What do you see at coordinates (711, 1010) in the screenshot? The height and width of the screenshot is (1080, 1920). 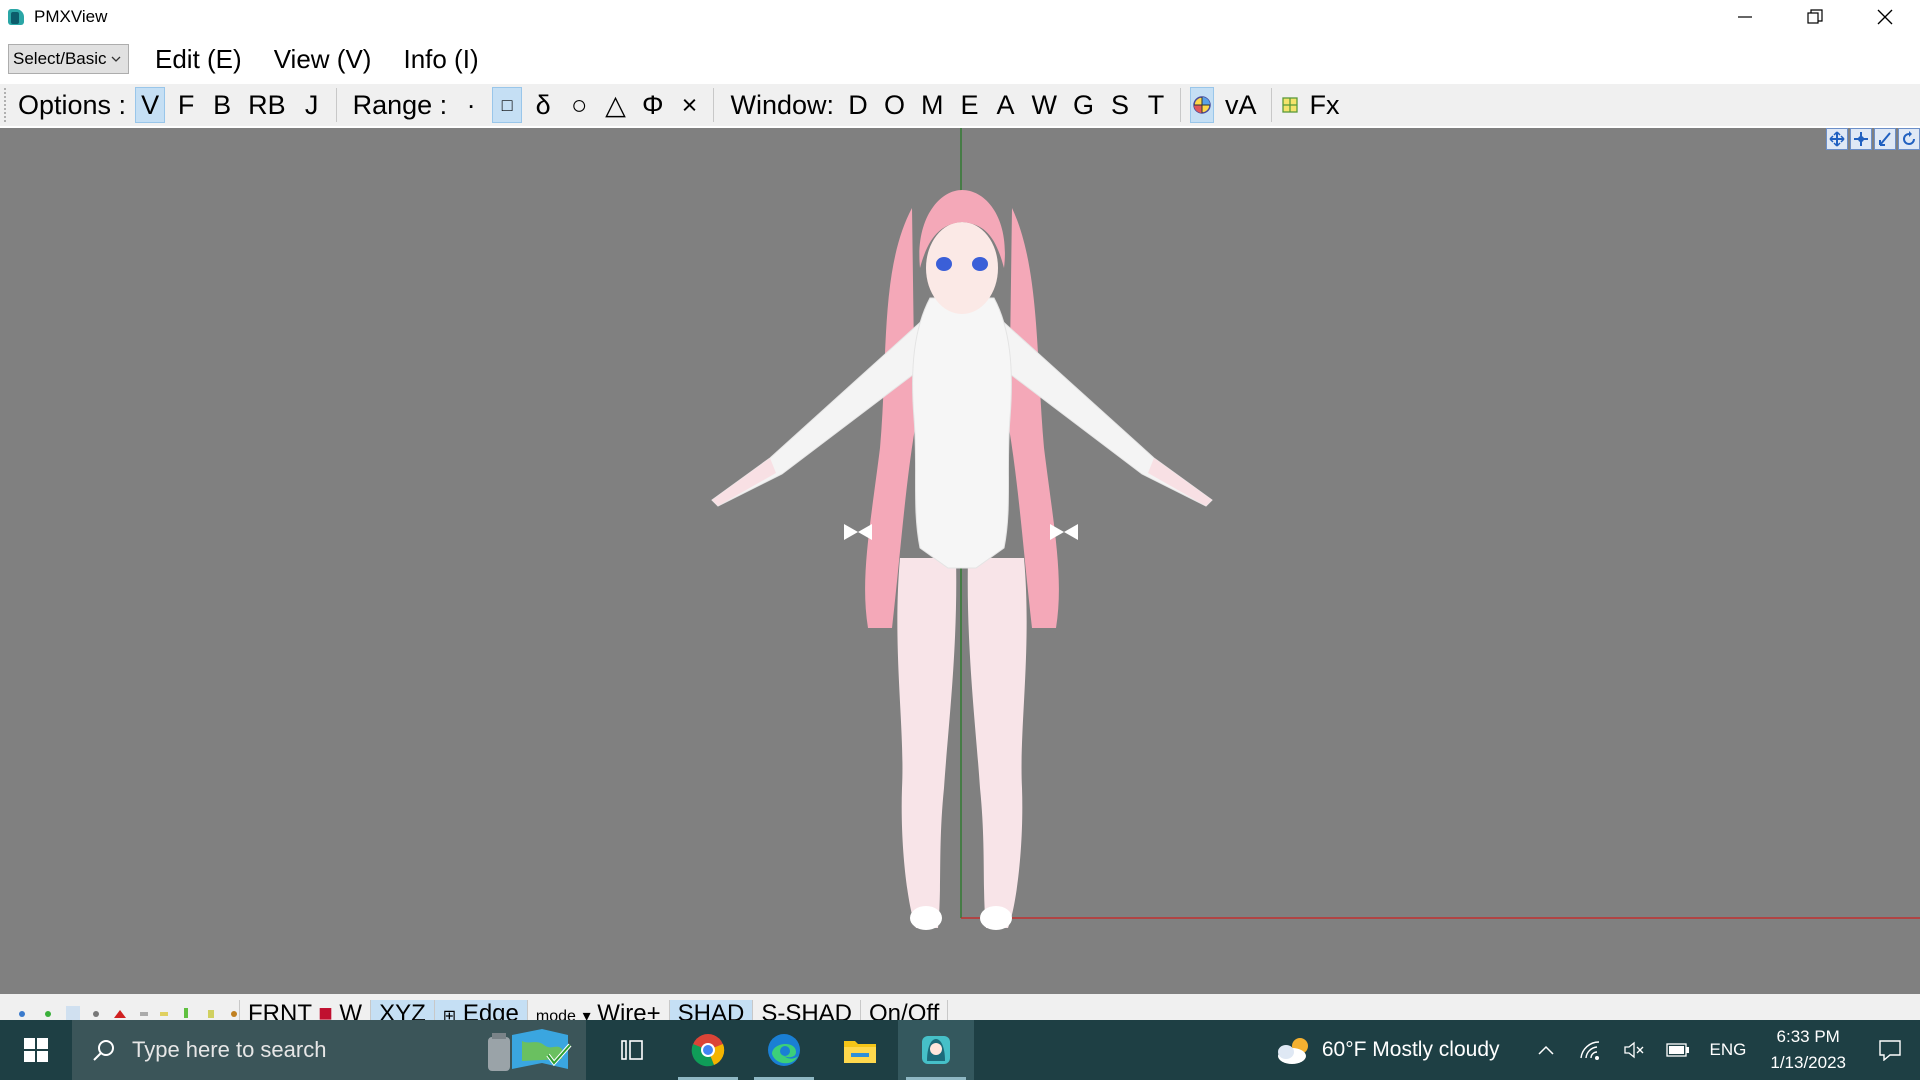 I see `shad-button: SHAD` at bounding box center [711, 1010].